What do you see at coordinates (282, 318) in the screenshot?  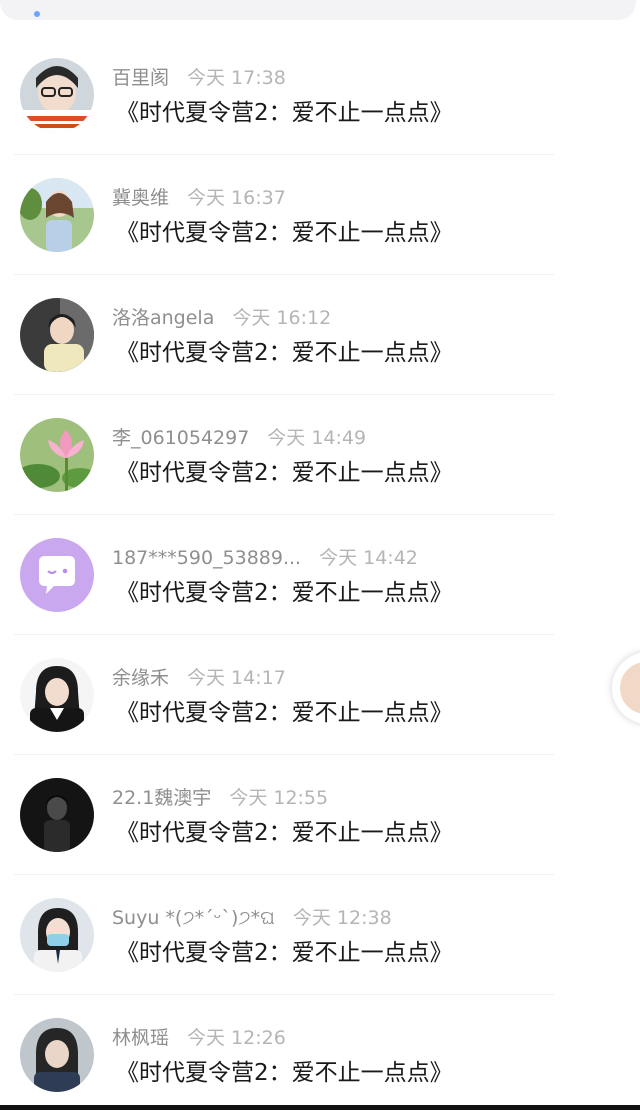 I see `timestamp: 今天 16:12` at bounding box center [282, 318].